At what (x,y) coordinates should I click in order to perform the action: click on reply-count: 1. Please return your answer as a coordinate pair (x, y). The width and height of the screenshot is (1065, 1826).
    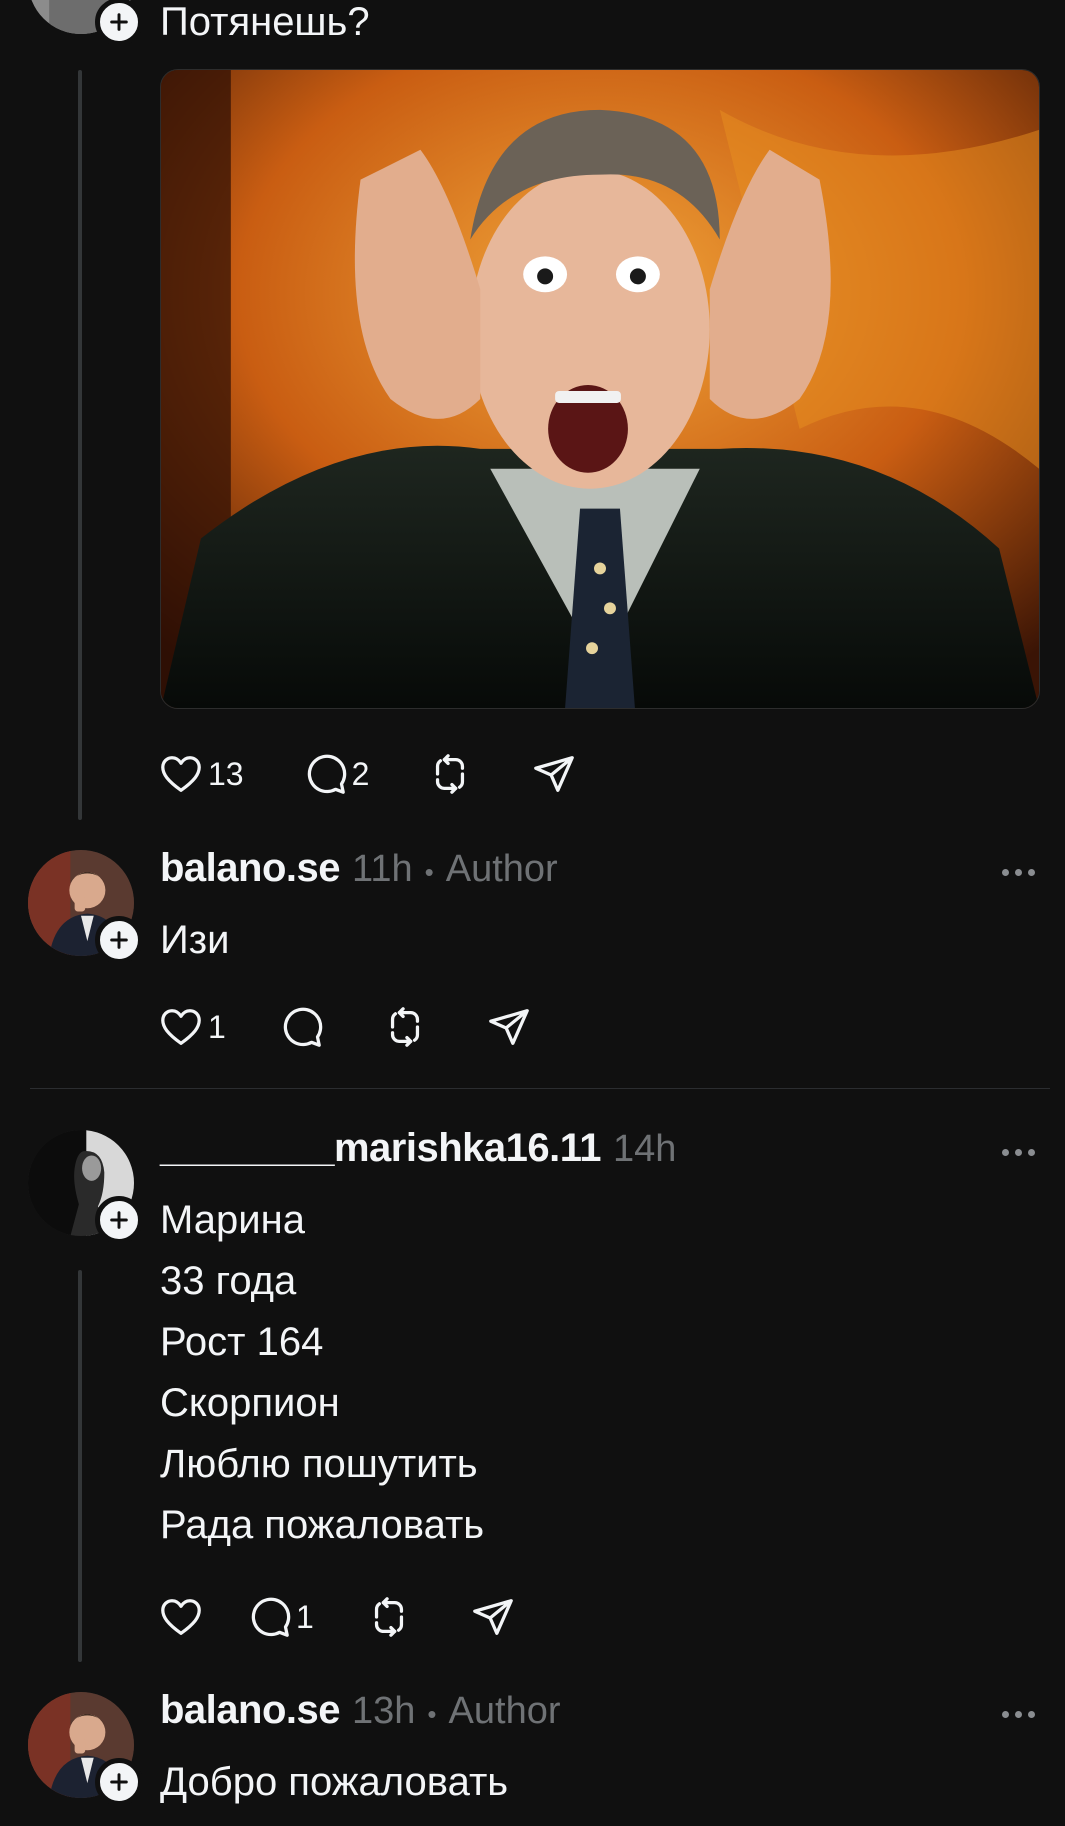
    Looking at the image, I should click on (305, 1616).